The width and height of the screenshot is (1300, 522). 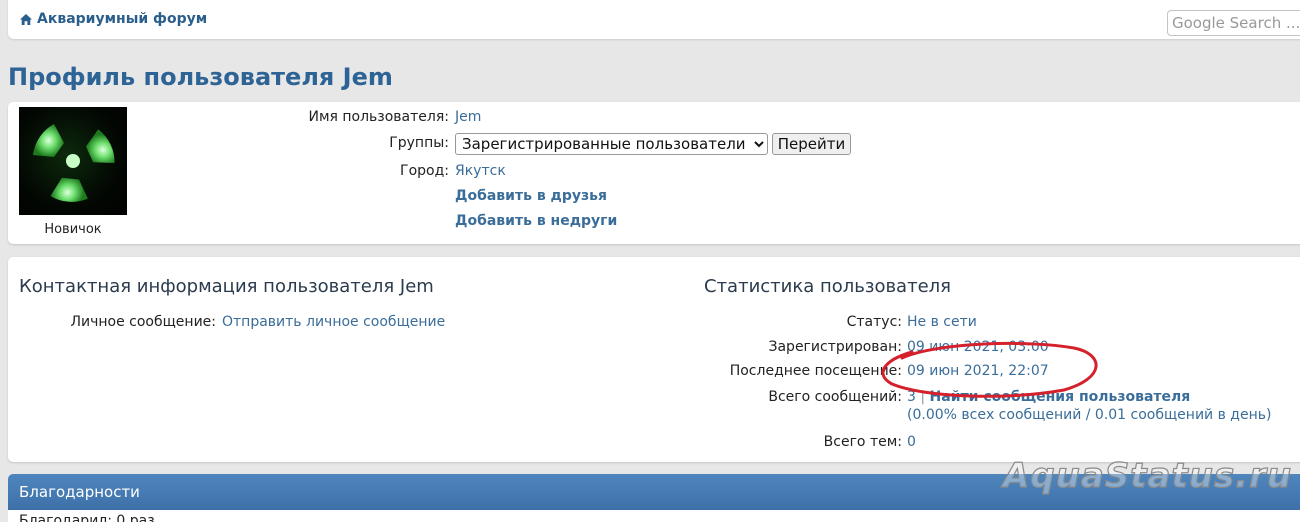 I want to click on last-visit-label: Последнее посещение:, so click(x=815, y=371).